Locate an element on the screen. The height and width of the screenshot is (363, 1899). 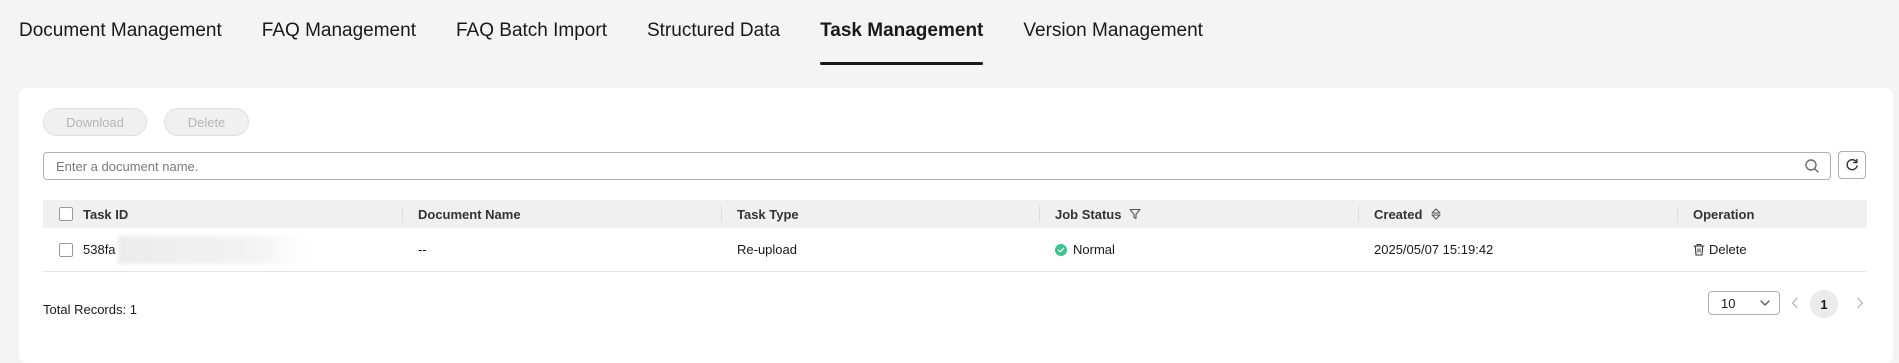
total-records: Total Records: 1 is located at coordinates (90, 309).